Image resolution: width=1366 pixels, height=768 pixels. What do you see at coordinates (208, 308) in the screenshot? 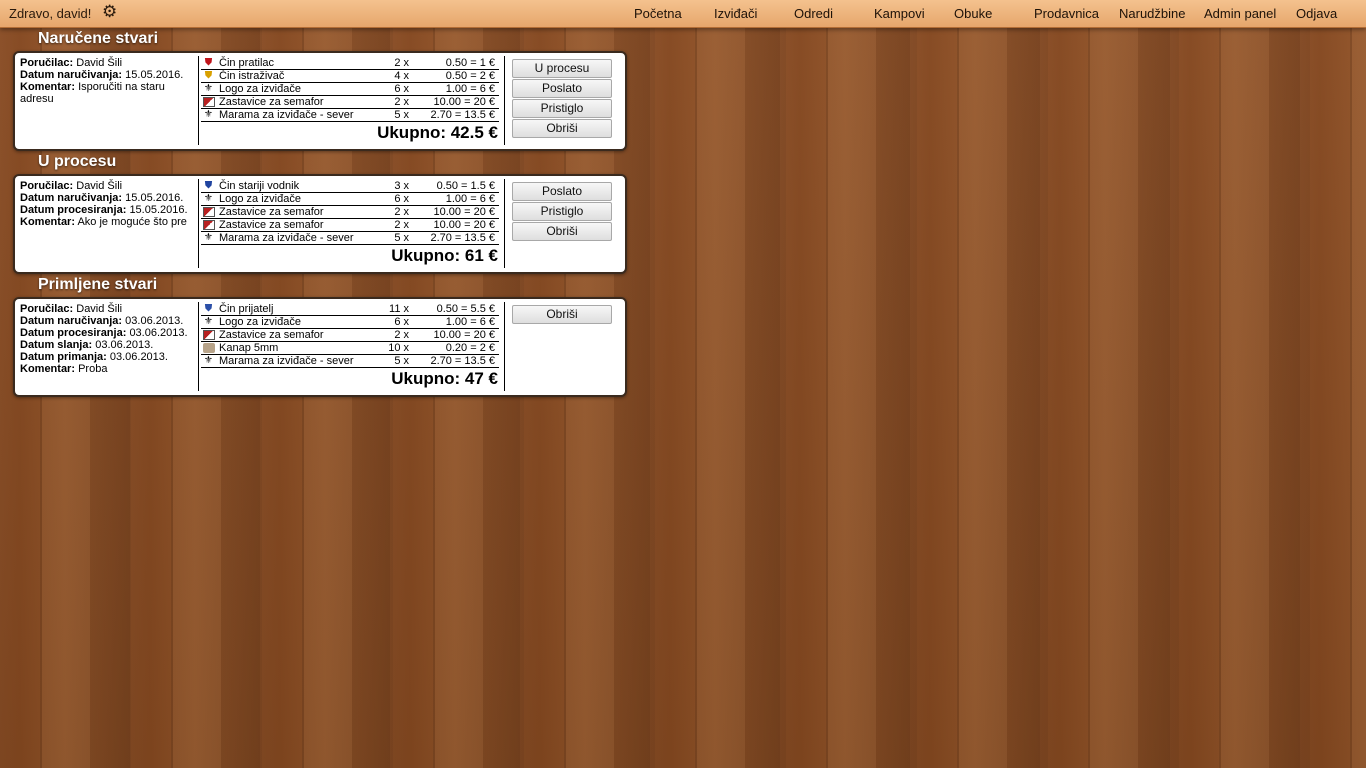
I see `shield-blue-icon: ⛊` at bounding box center [208, 308].